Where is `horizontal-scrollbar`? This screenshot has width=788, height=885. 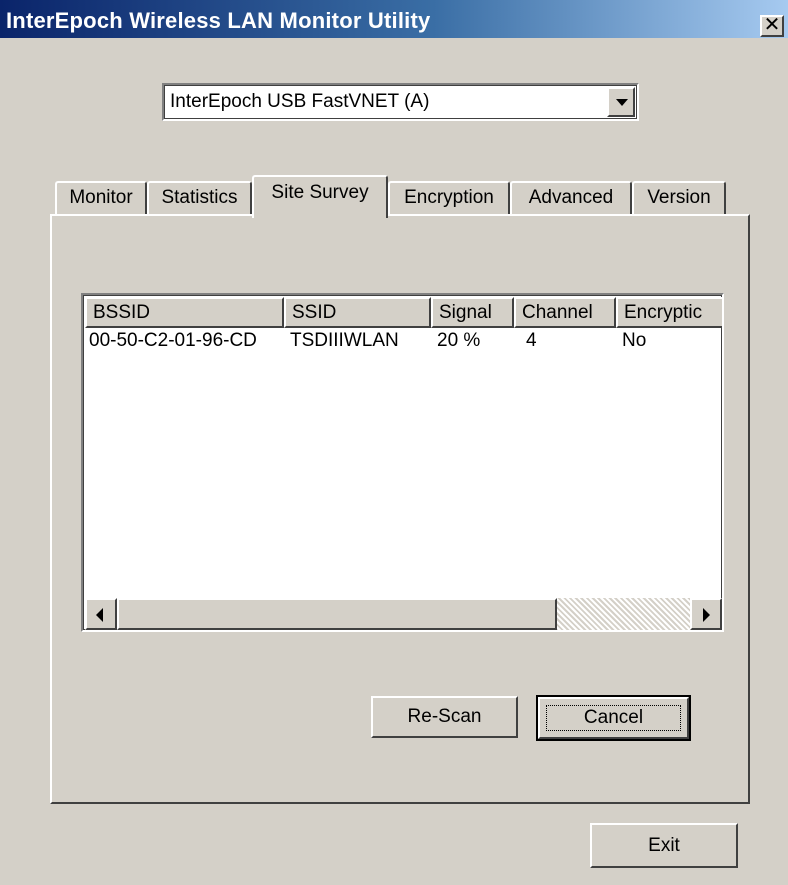
horizontal-scrollbar is located at coordinates (403, 614).